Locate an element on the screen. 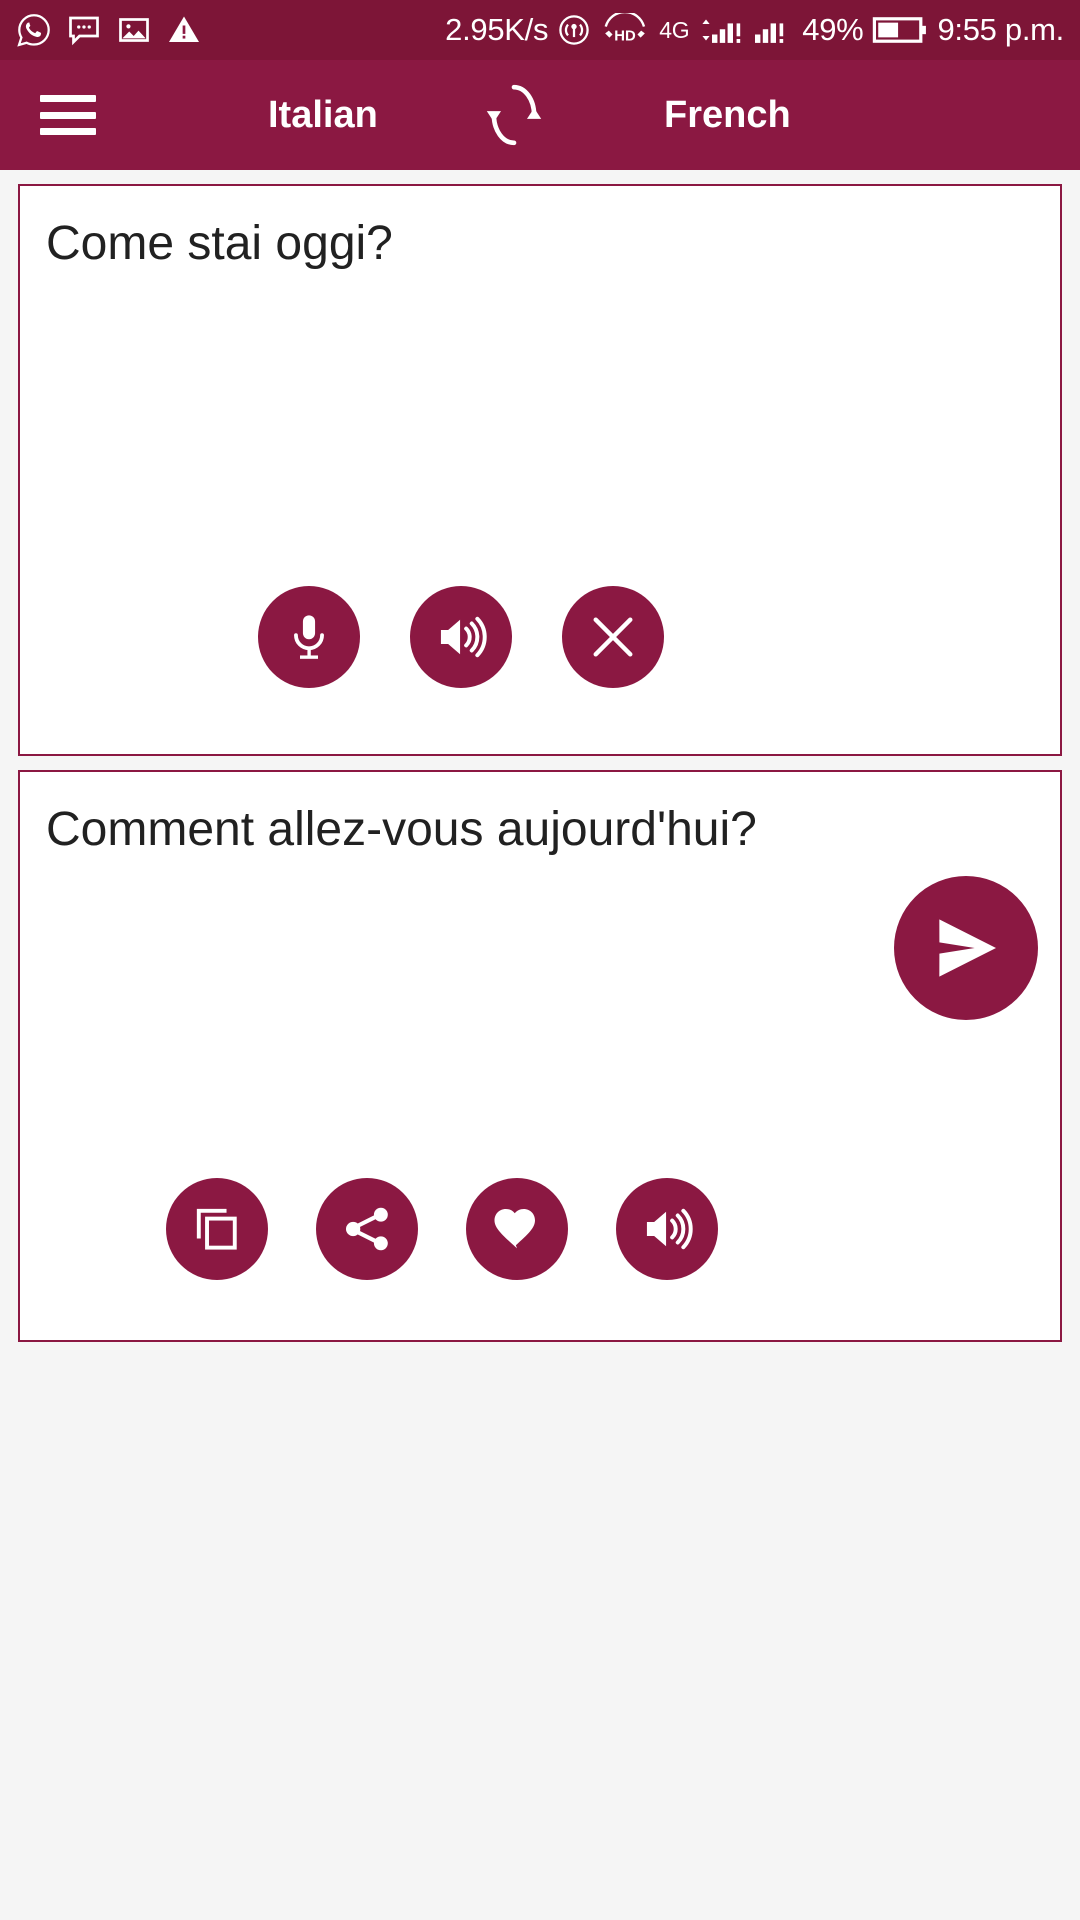 This screenshot has height=1920, width=1080. send-icon is located at coordinates (967, 948).